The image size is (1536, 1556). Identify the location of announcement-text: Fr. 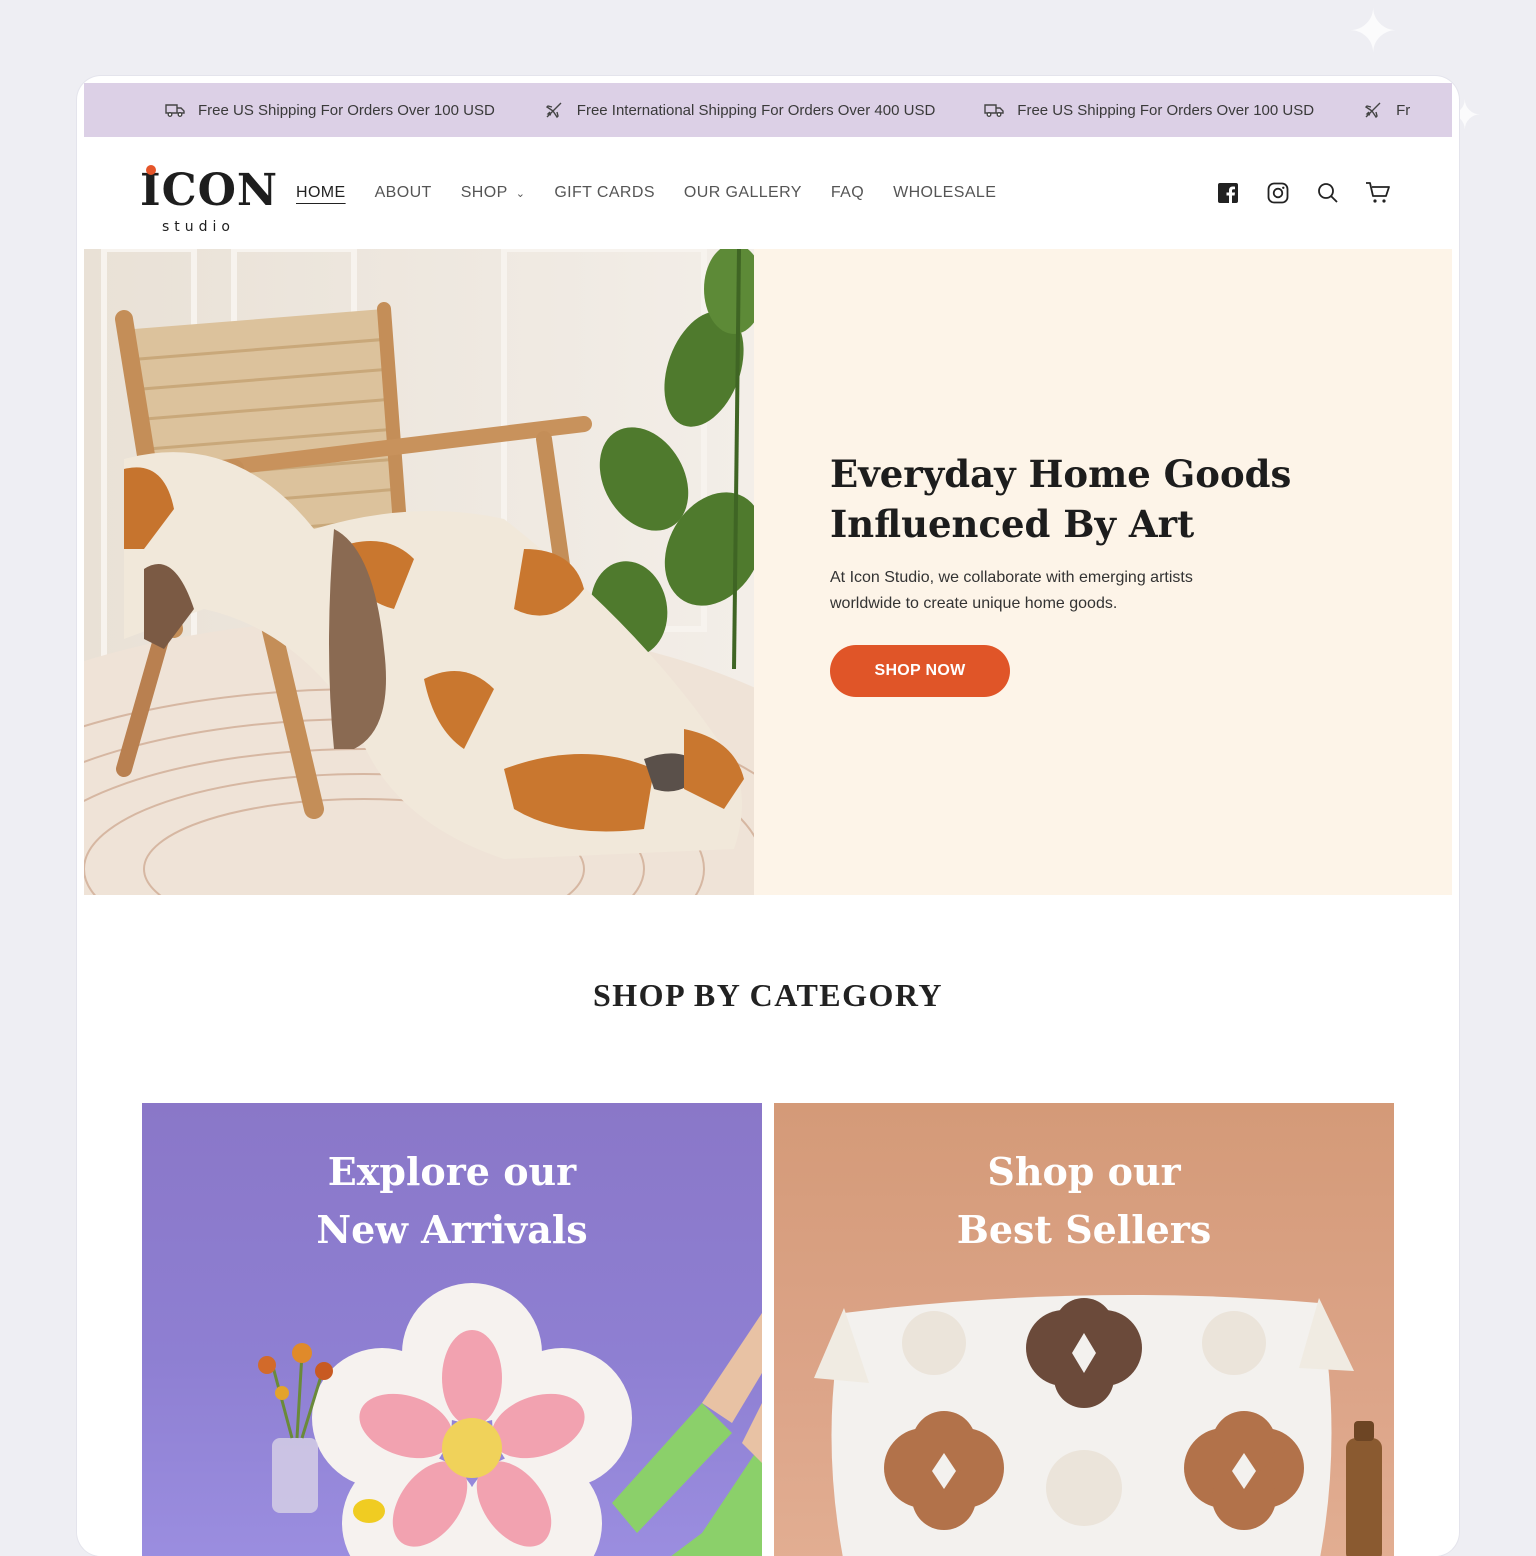
(1403, 110).